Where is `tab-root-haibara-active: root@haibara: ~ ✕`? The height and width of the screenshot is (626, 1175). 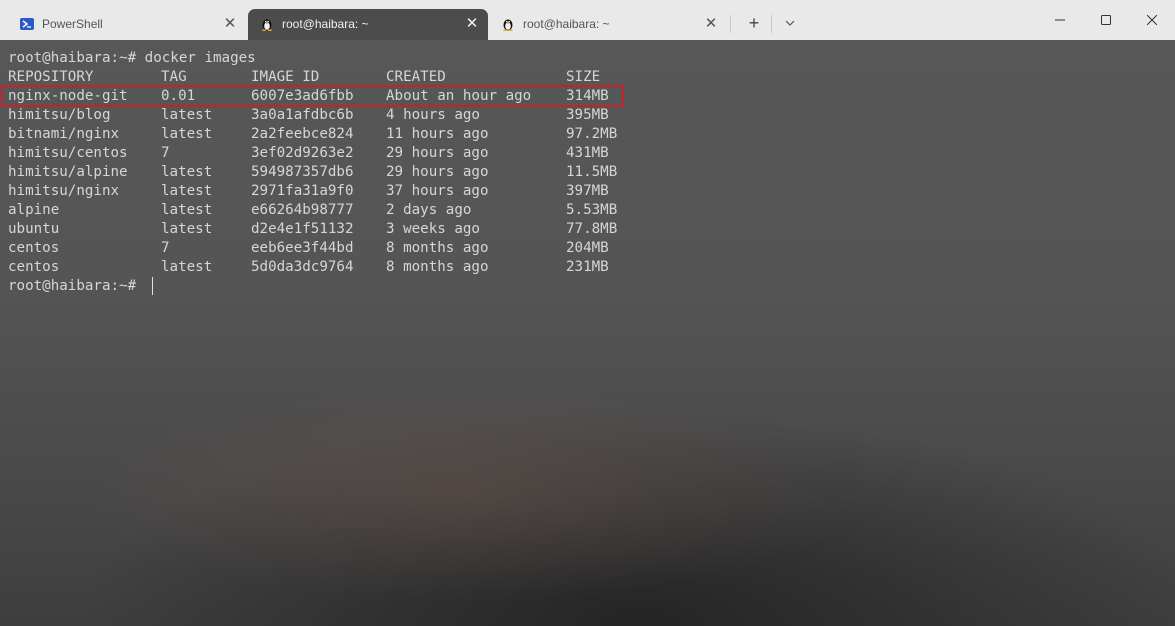
tab-root-haibara-active: root@haibara: ~ ✕ is located at coordinates (368, 24).